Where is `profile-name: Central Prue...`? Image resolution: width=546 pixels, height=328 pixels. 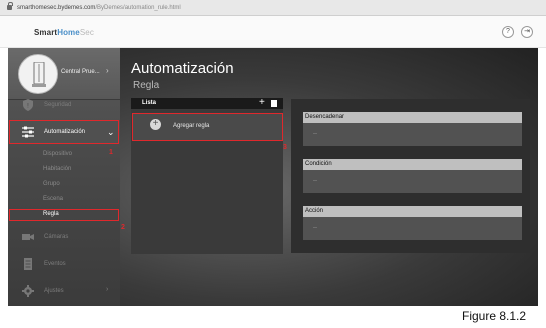
profile-name: Central Prue... is located at coordinates (80, 72).